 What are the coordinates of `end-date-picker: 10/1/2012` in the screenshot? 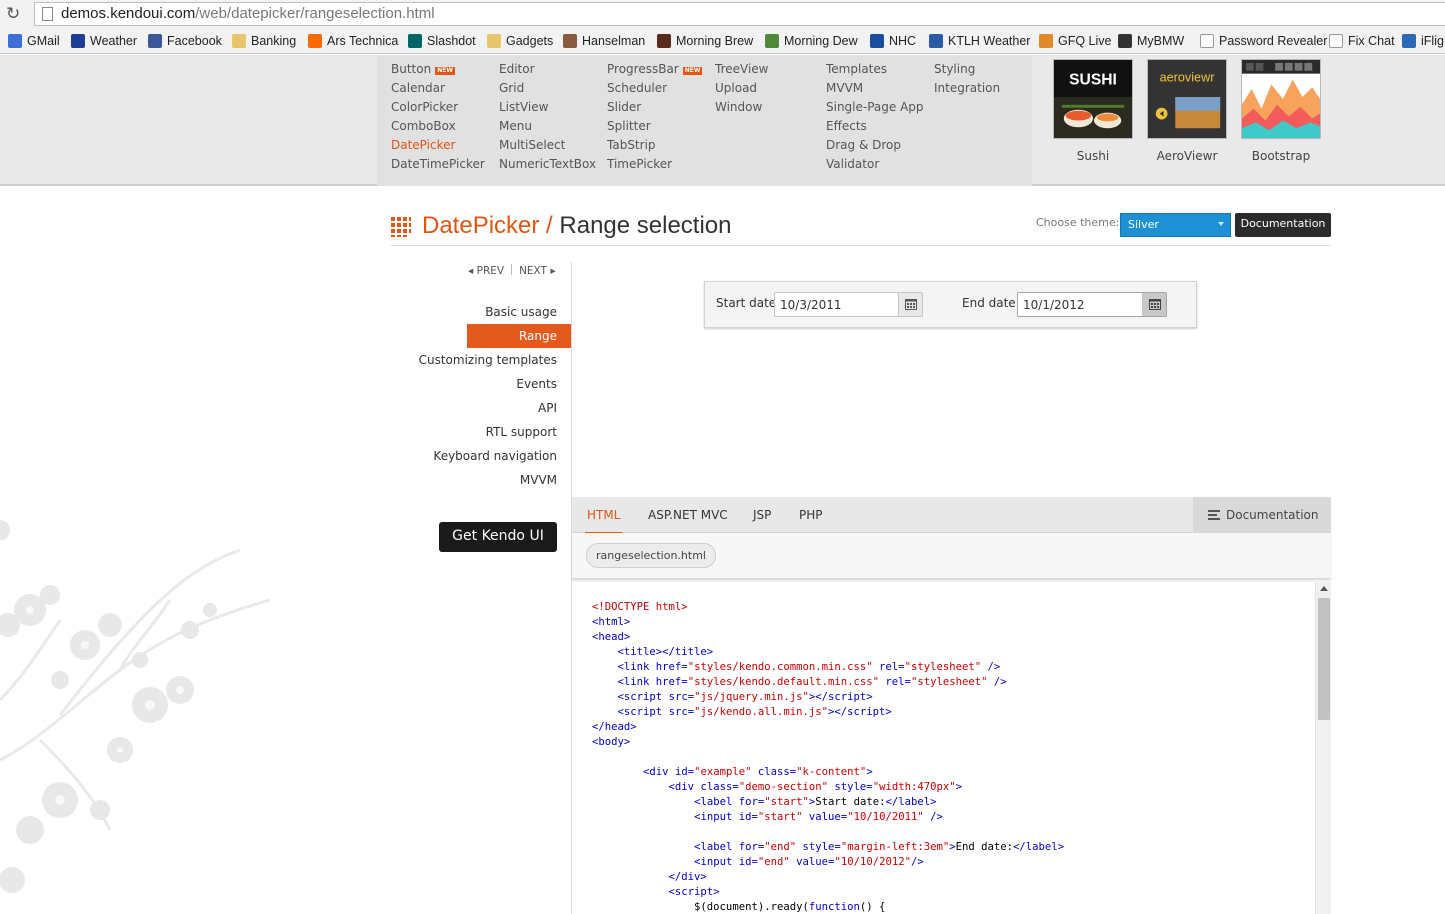 It's located at (1092, 304).